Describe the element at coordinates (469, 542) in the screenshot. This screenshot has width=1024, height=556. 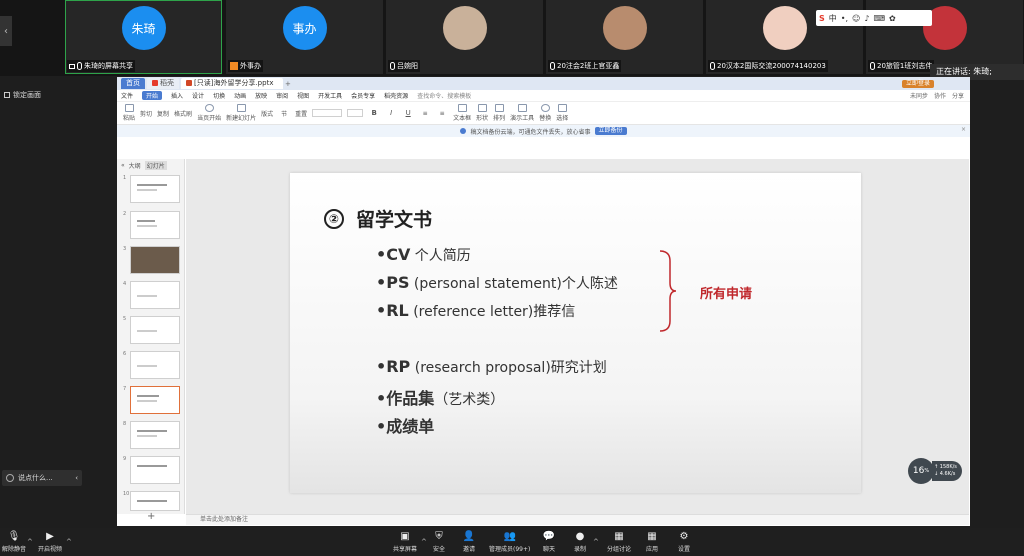
I see `invite-button: 👤 邀请` at that location.